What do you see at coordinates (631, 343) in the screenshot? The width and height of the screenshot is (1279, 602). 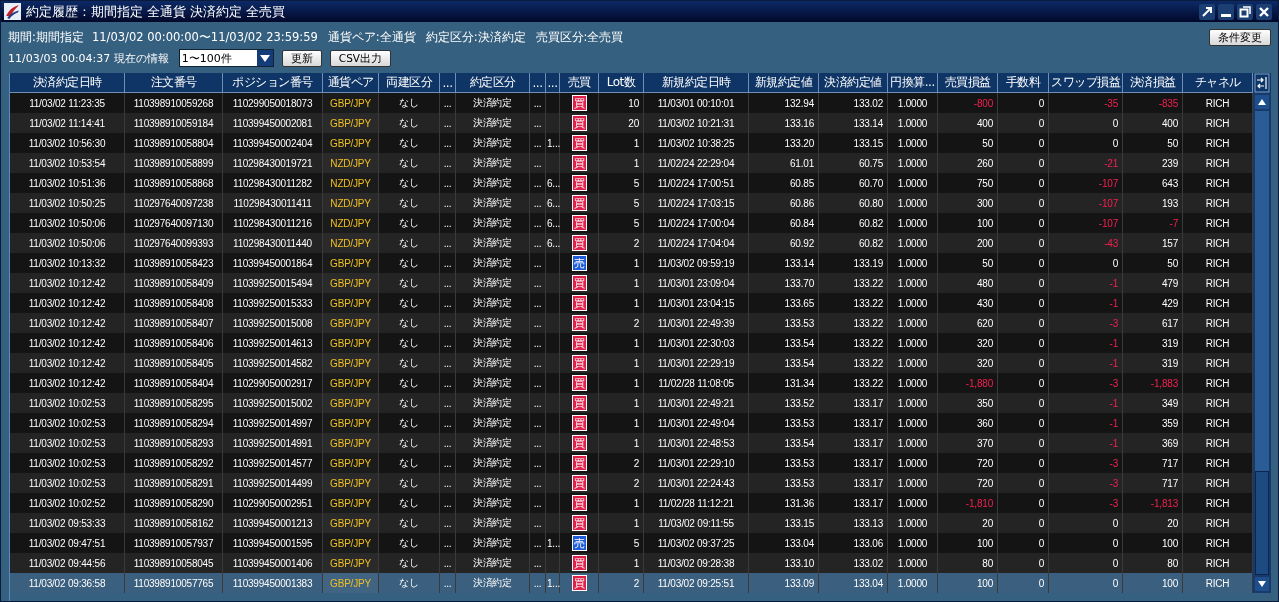 I see `table-row: 11/03/02 10:12:42 110398910058406 110399250014613 GBP/JPY なし ... 決済約定 ... 買 1 11/03/01 22:30:03 133.54 133.22 1.0000 320 0 -1 319 RICH` at bounding box center [631, 343].